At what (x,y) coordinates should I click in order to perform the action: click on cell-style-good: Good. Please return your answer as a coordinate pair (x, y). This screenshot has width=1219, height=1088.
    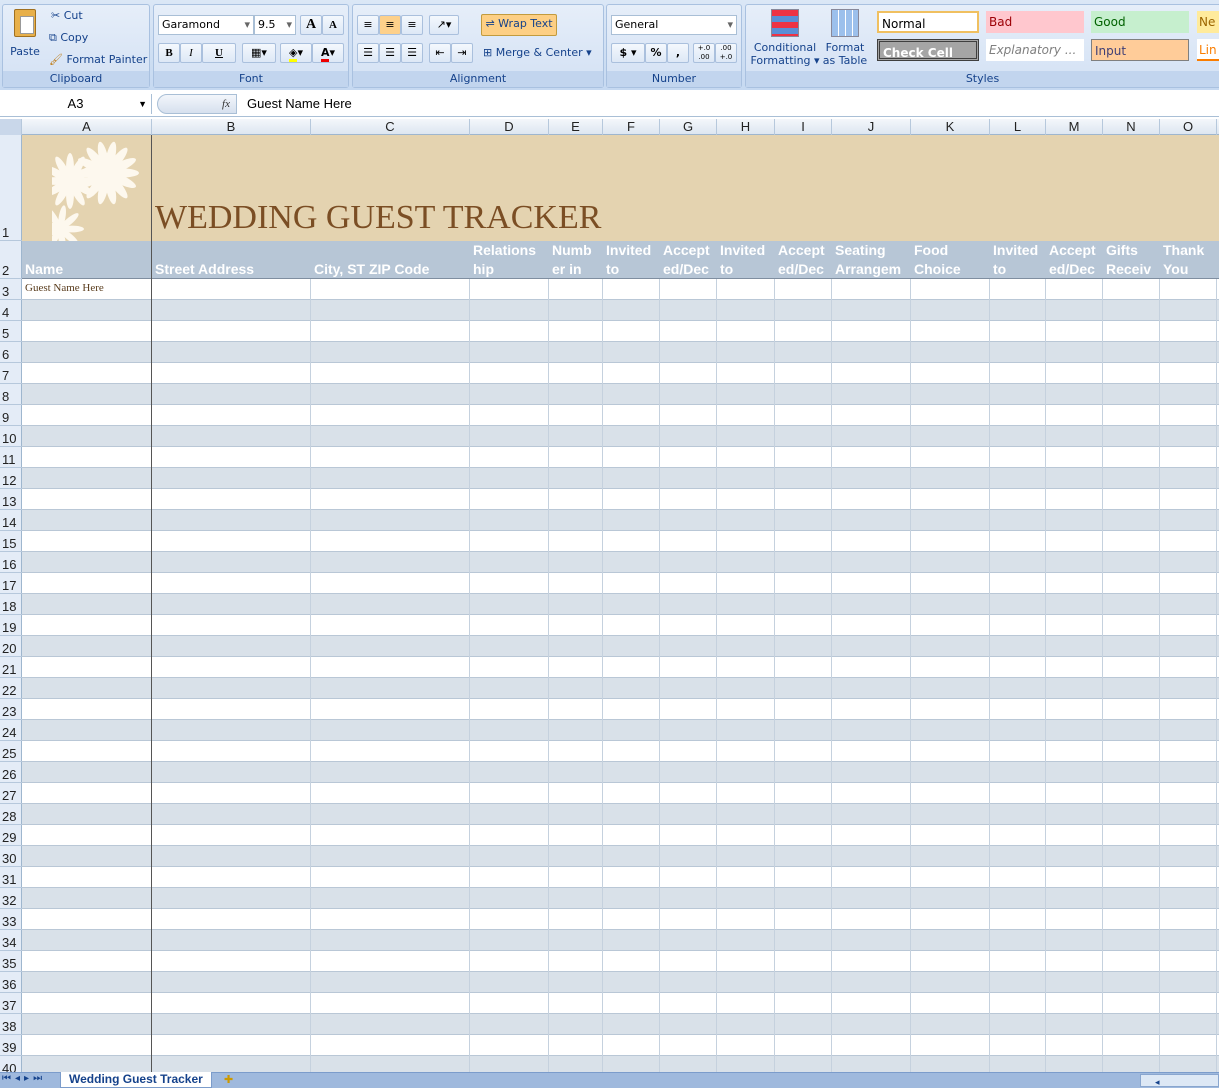
    Looking at the image, I should click on (1140, 22).